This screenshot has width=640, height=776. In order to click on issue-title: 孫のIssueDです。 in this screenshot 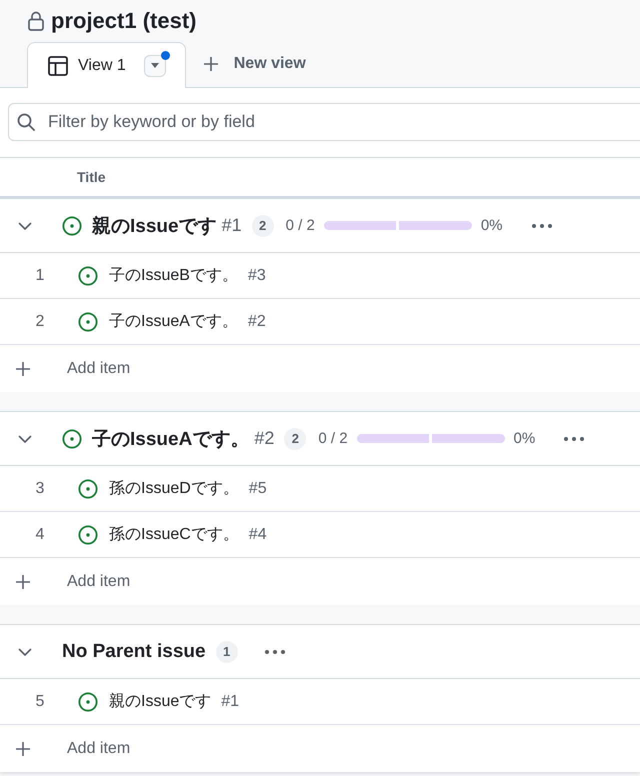, I will do `click(174, 488)`.